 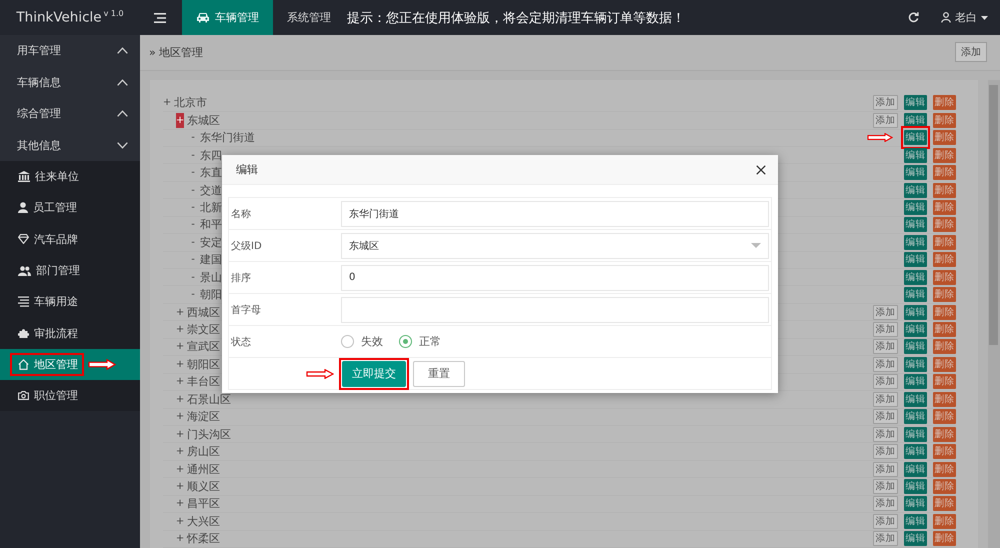 I want to click on tree-node-label: 通州区, so click(x=203, y=469).